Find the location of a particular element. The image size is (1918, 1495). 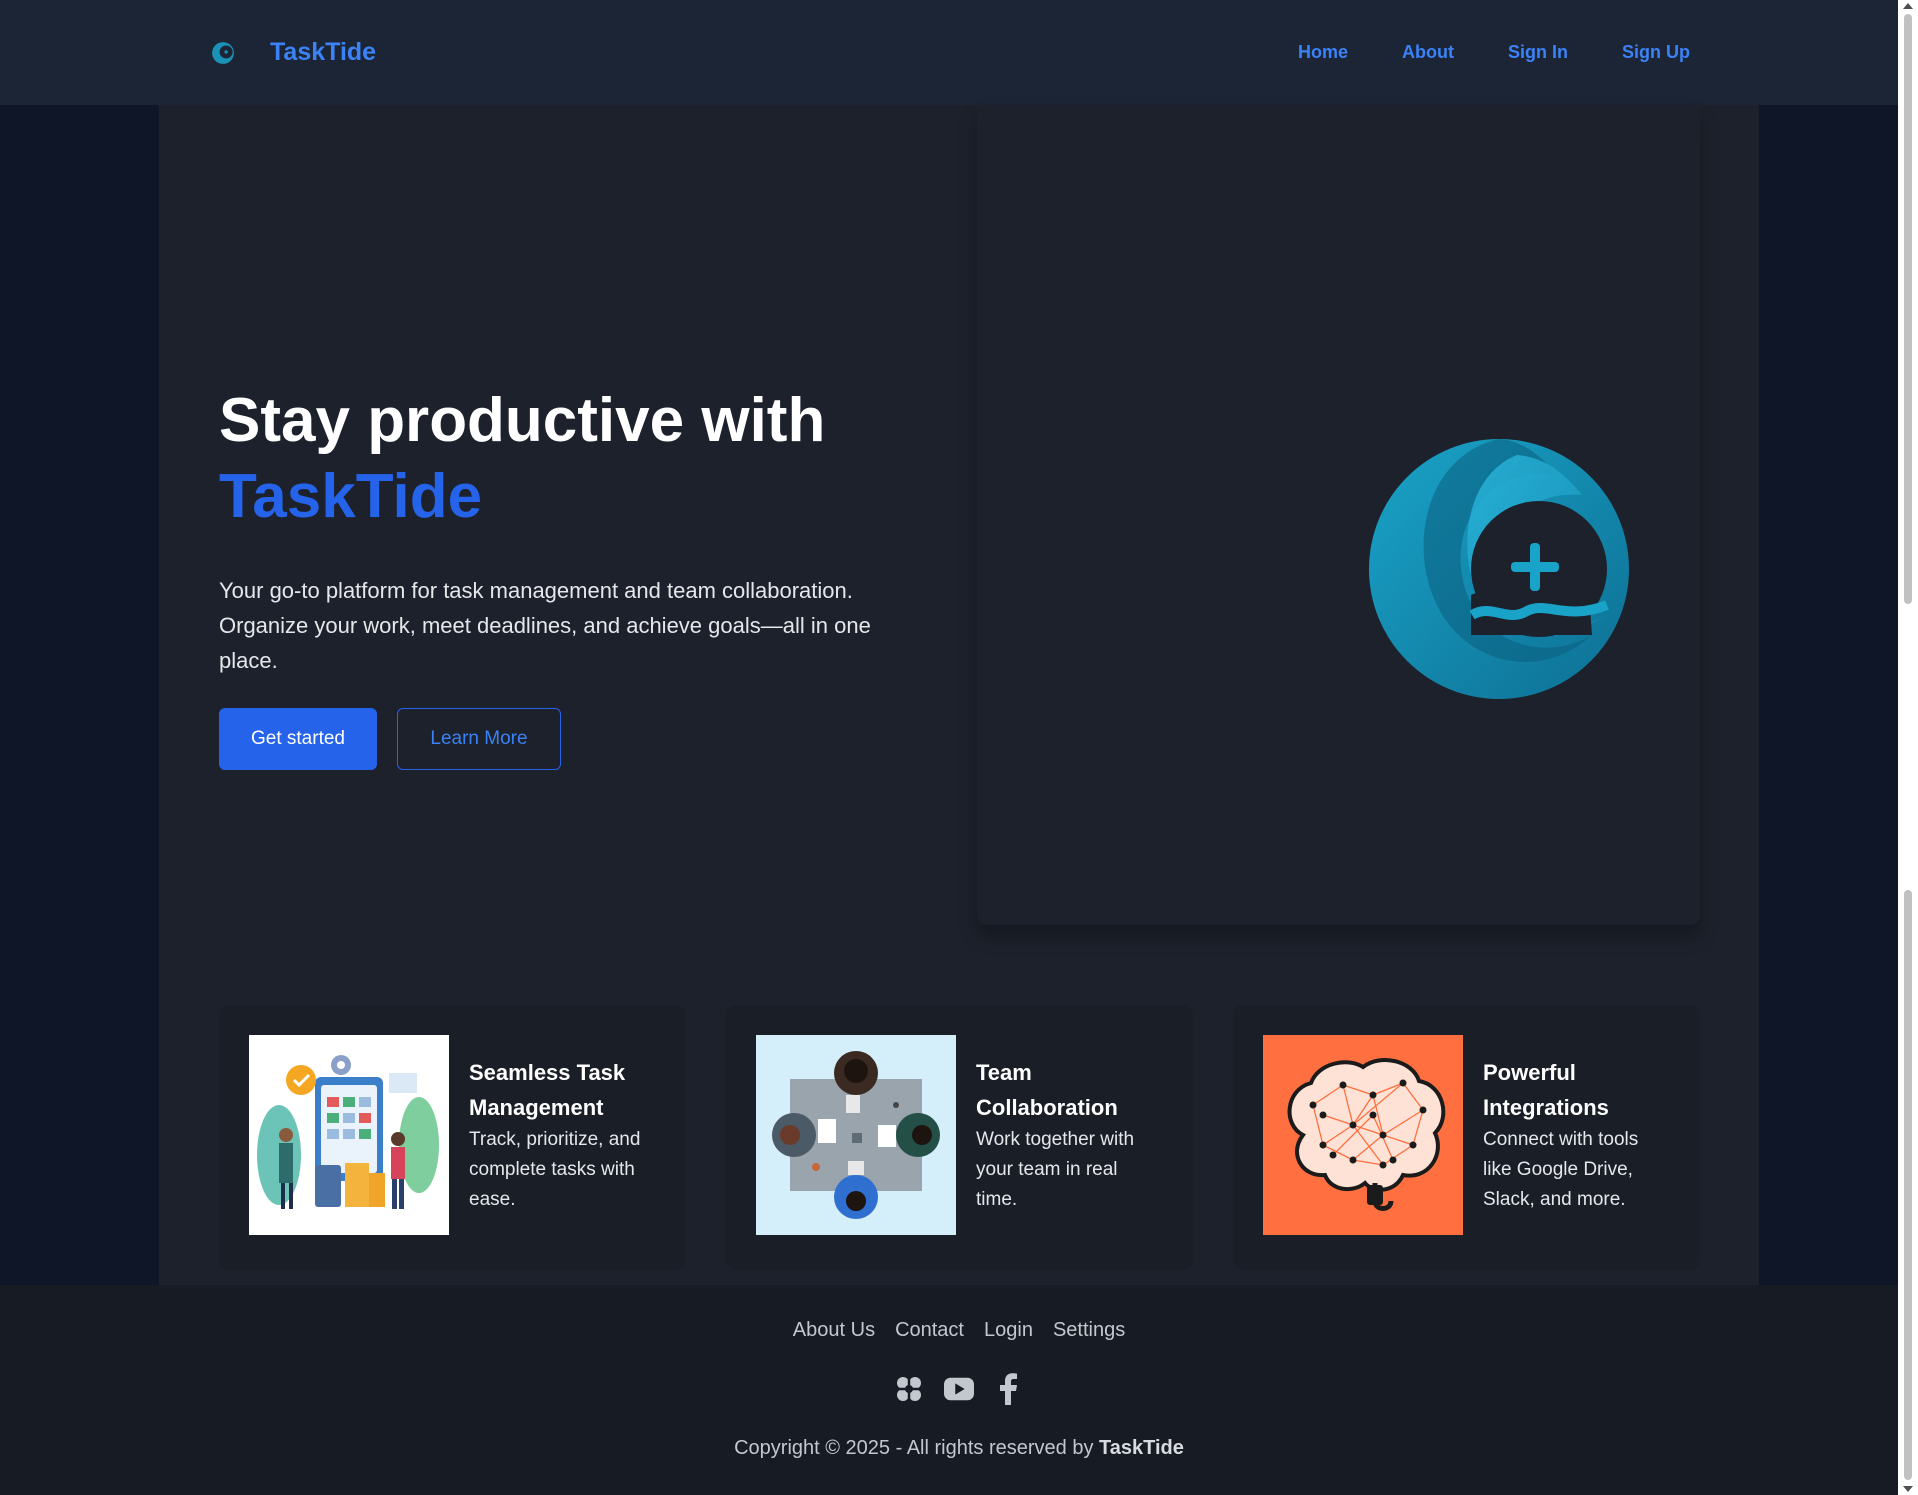

nav-links: Home About Sign In Sign Up is located at coordinates (1494, 52).